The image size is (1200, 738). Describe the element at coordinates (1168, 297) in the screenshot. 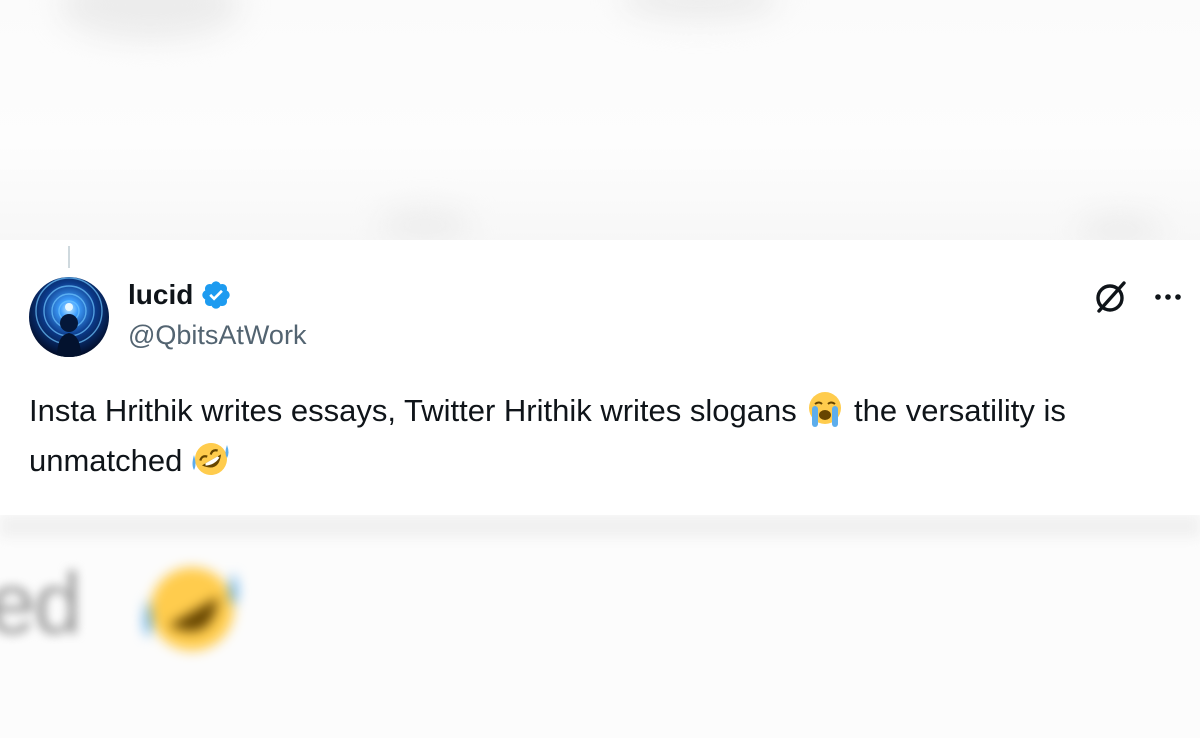

I see `more-options-icon` at that location.